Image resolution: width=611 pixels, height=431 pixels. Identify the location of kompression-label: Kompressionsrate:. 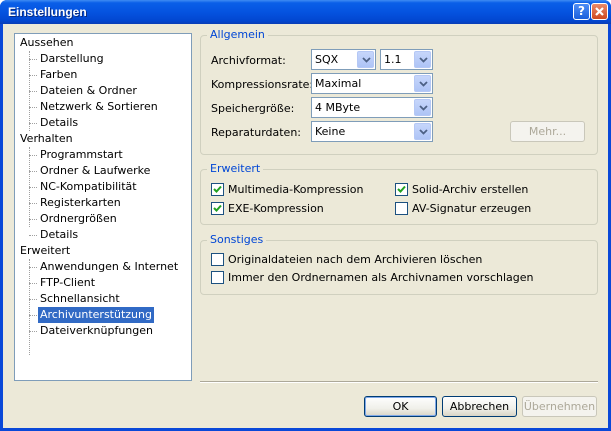
(262, 84).